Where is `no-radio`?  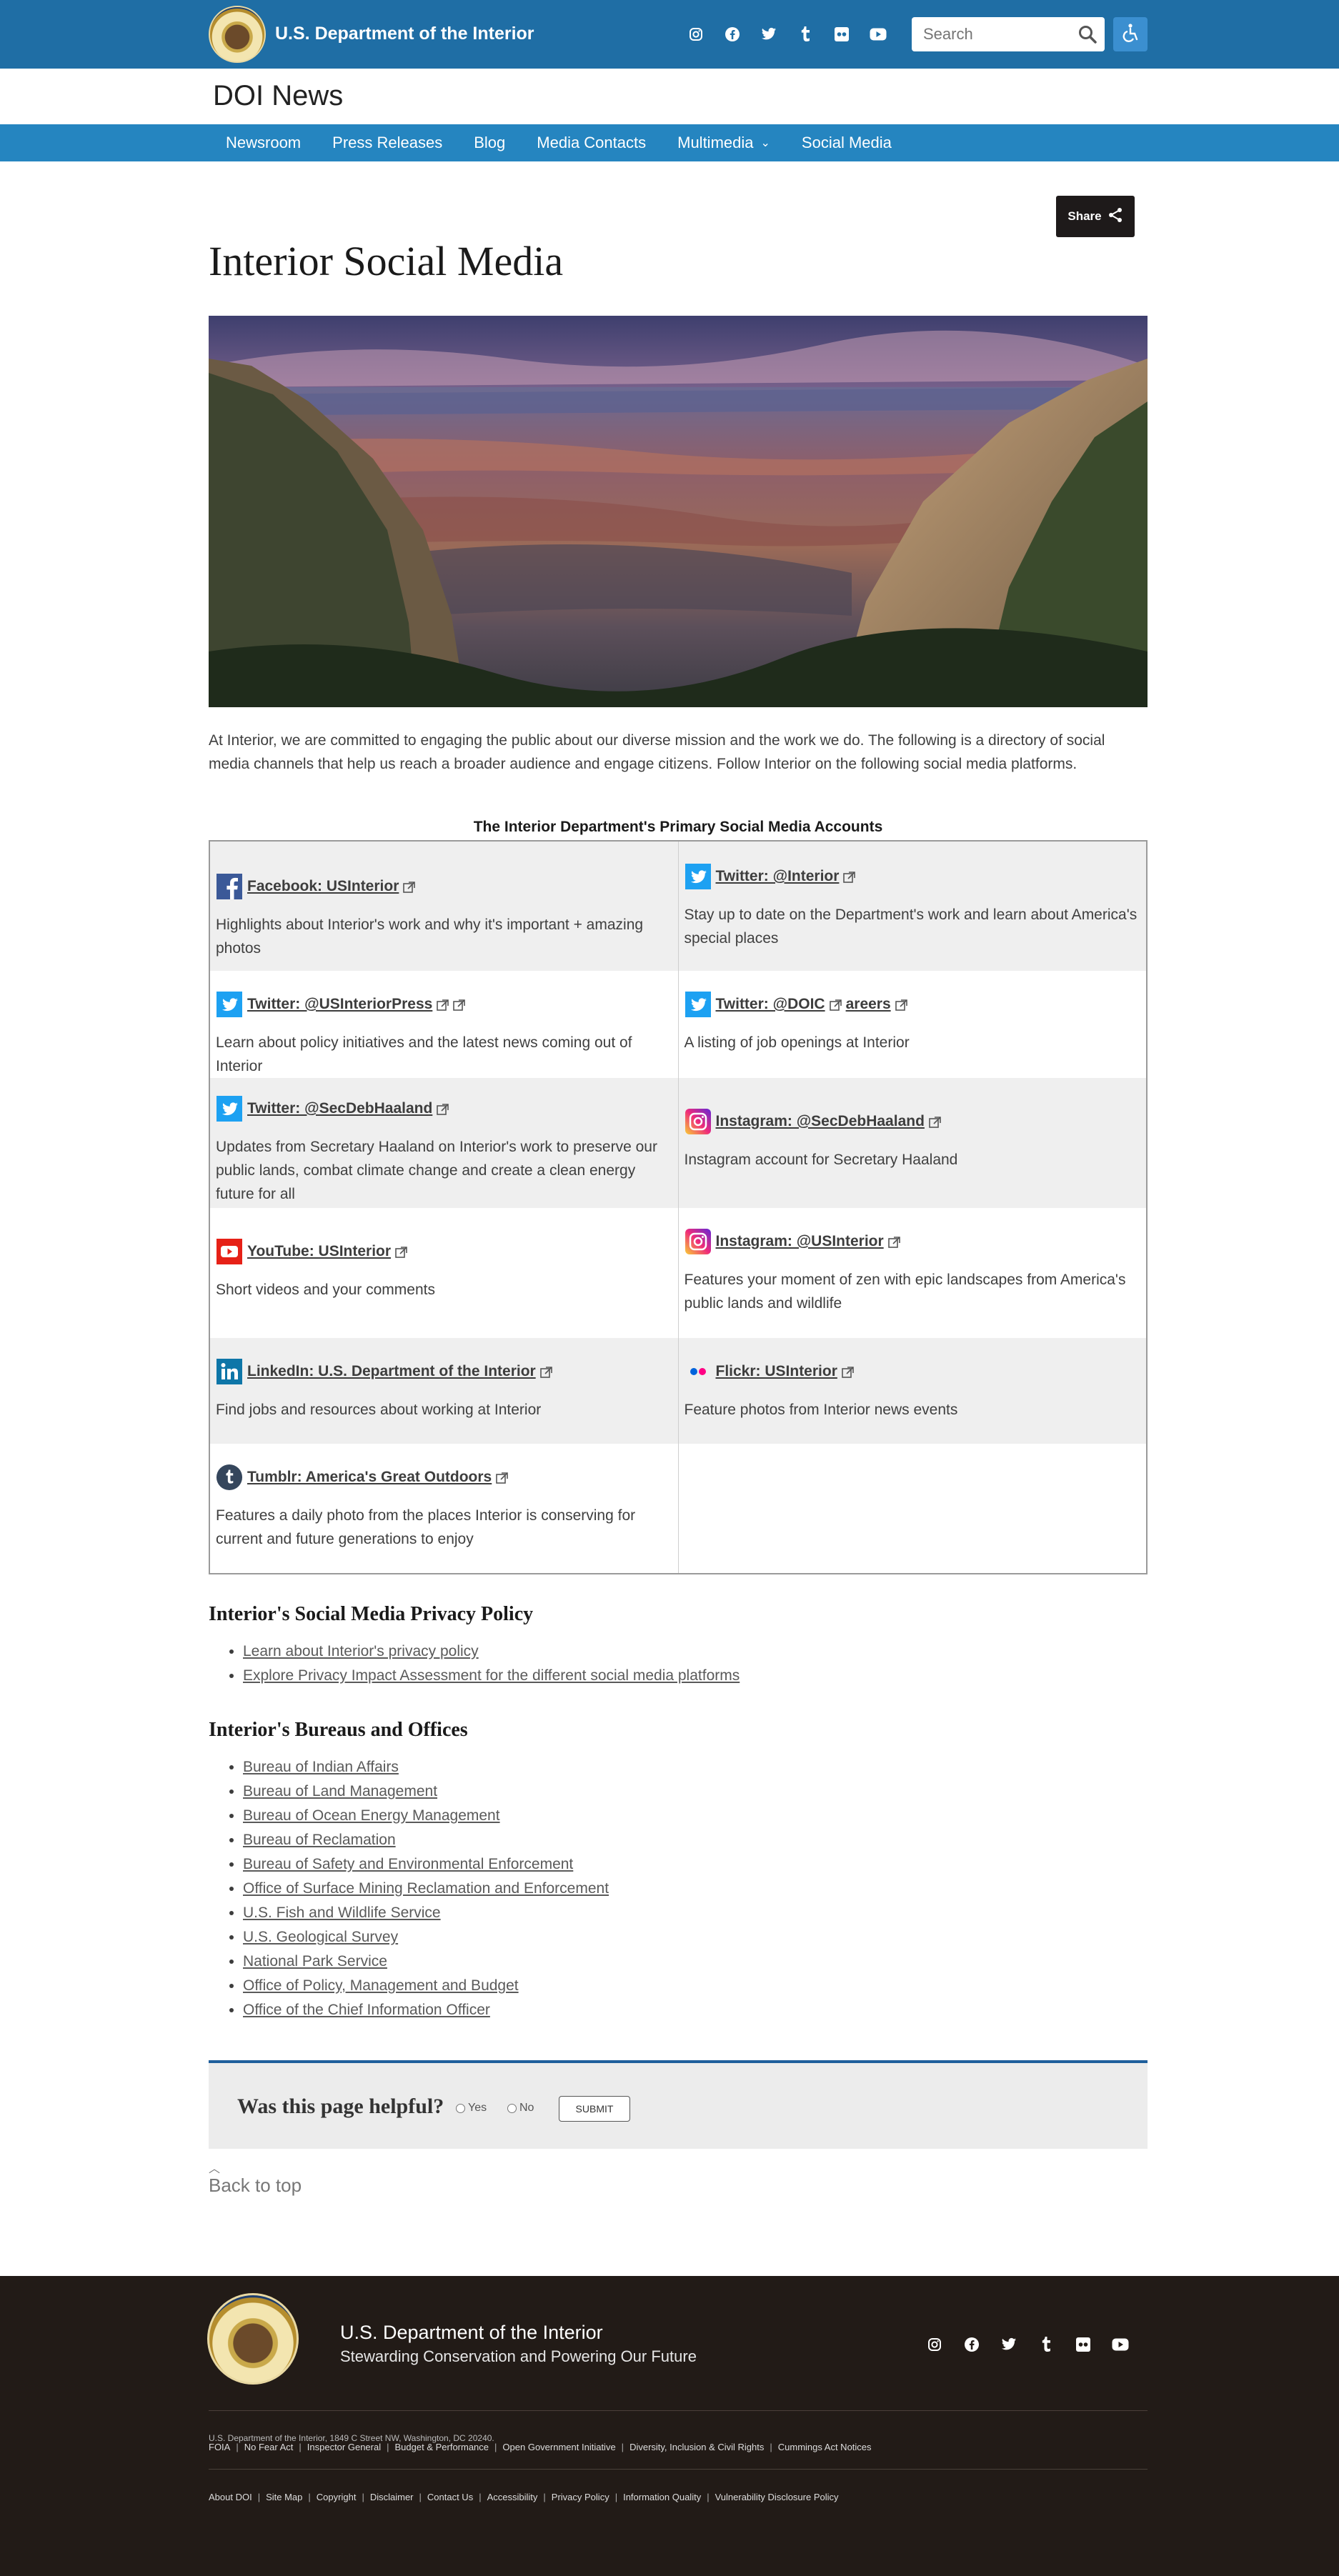 no-radio is located at coordinates (512, 2108).